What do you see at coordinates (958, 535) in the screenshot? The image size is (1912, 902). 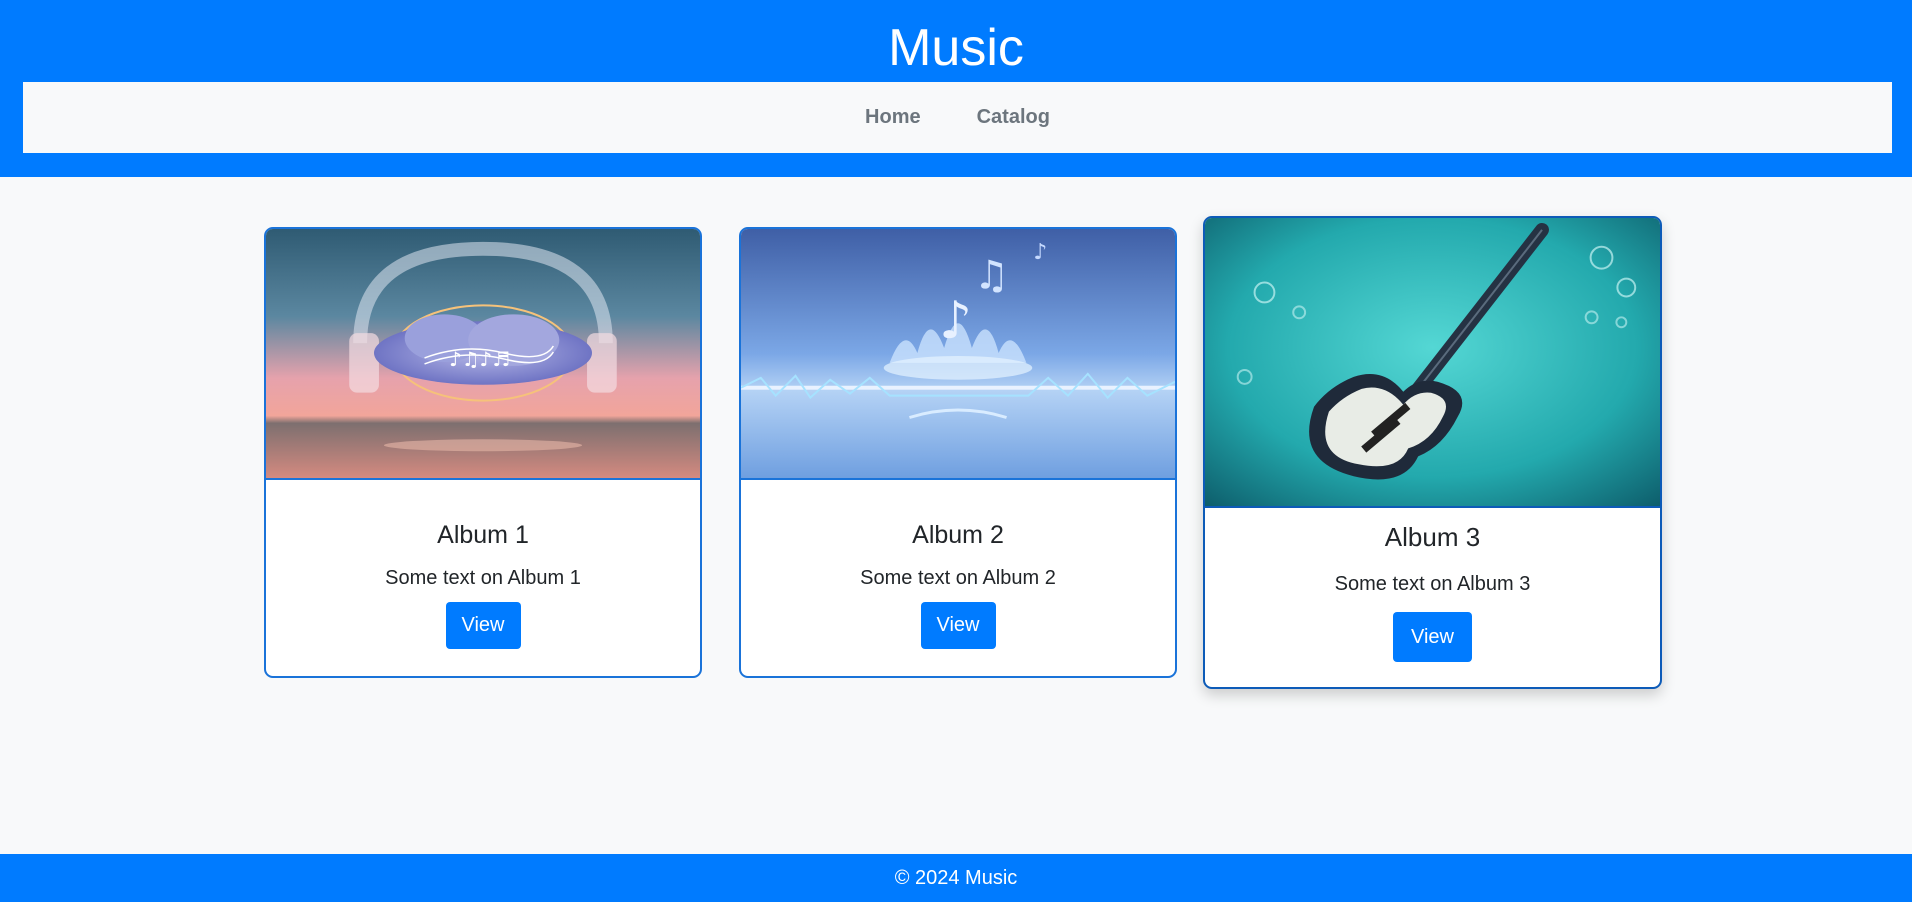 I see `album-2-title: Album 2` at bounding box center [958, 535].